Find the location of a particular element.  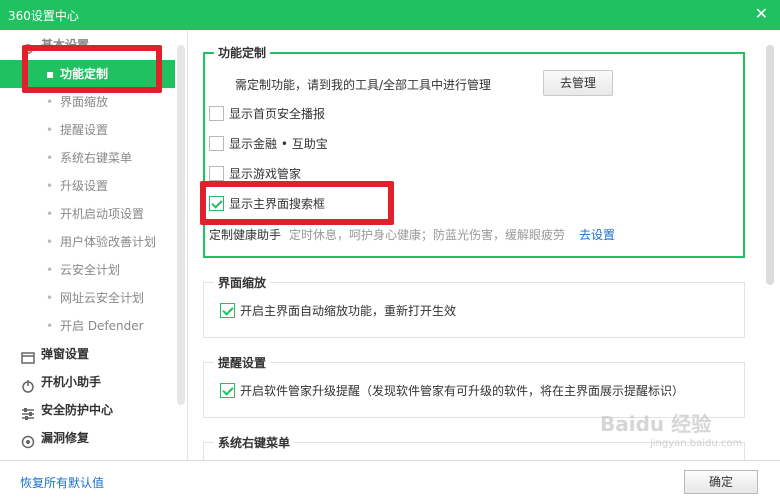

checkbox-label: 显示首页安全播报 is located at coordinates (277, 114).